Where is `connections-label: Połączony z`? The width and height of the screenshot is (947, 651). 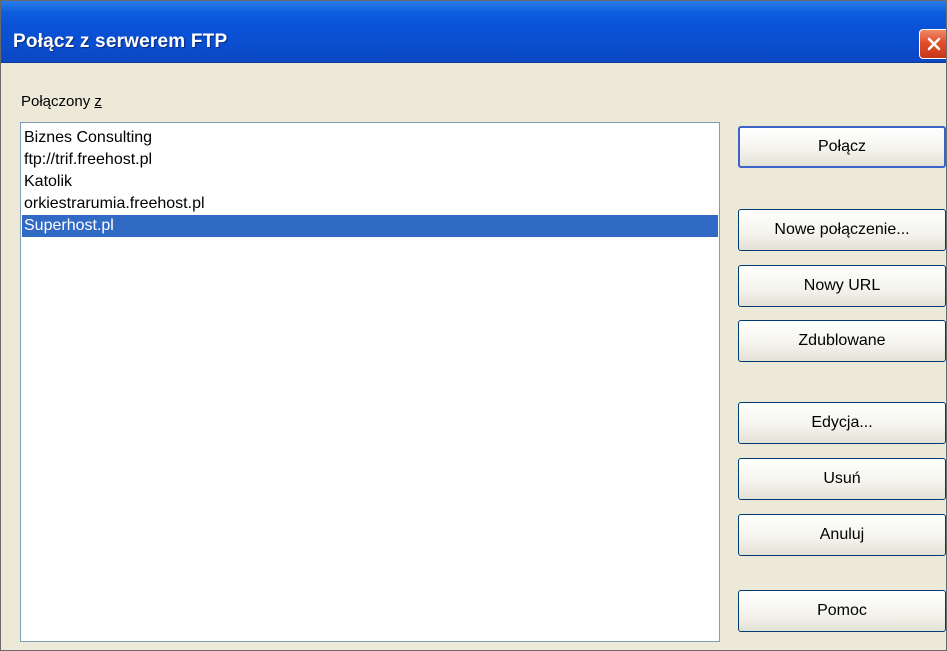 connections-label: Połączony z is located at coordinates (61, 101).